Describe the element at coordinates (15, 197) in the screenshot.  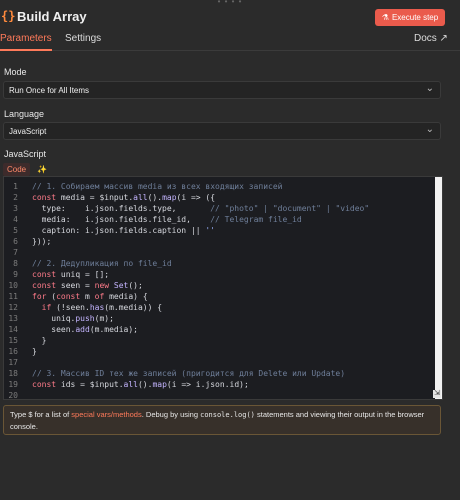
I see `line-number: 2` at that location.